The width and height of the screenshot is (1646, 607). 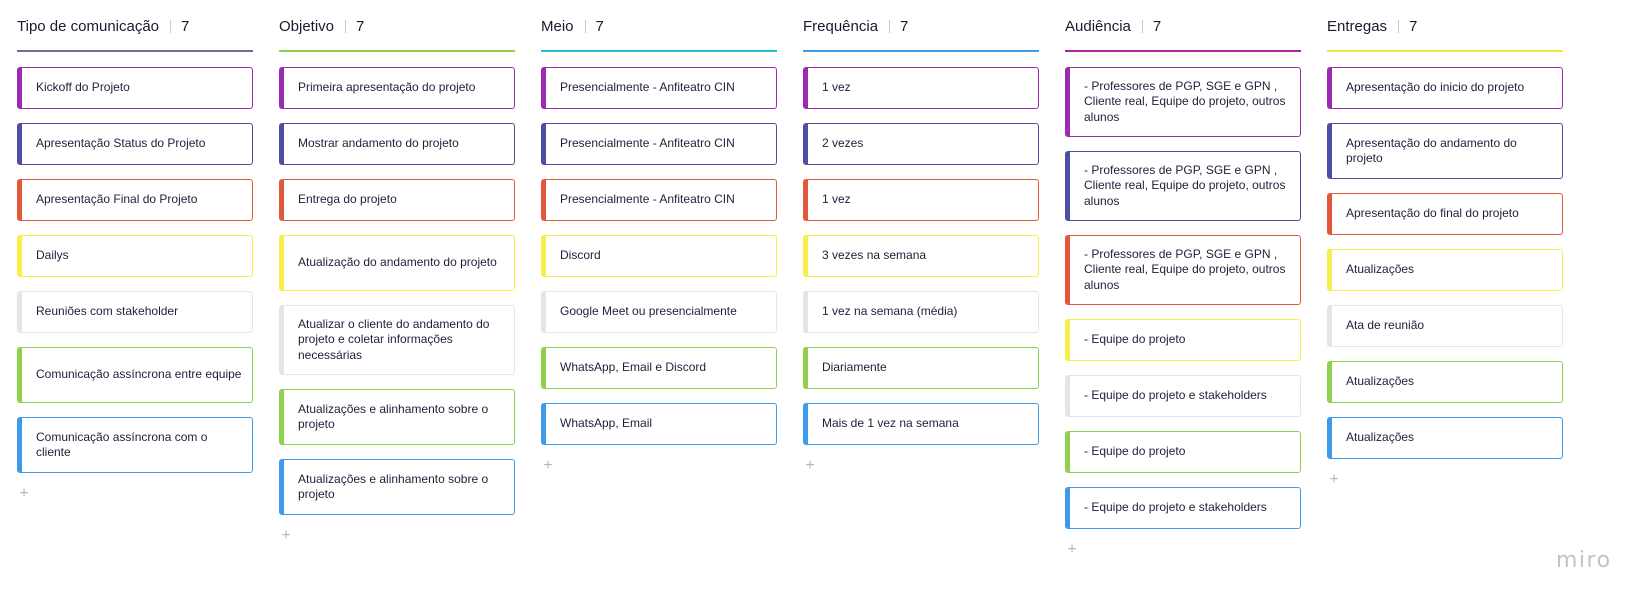 What do you see at coordinates (107, 311) in the screenshot?
I see `card-text: Reuniões com stakeholder` at bounding box center [107, 311].